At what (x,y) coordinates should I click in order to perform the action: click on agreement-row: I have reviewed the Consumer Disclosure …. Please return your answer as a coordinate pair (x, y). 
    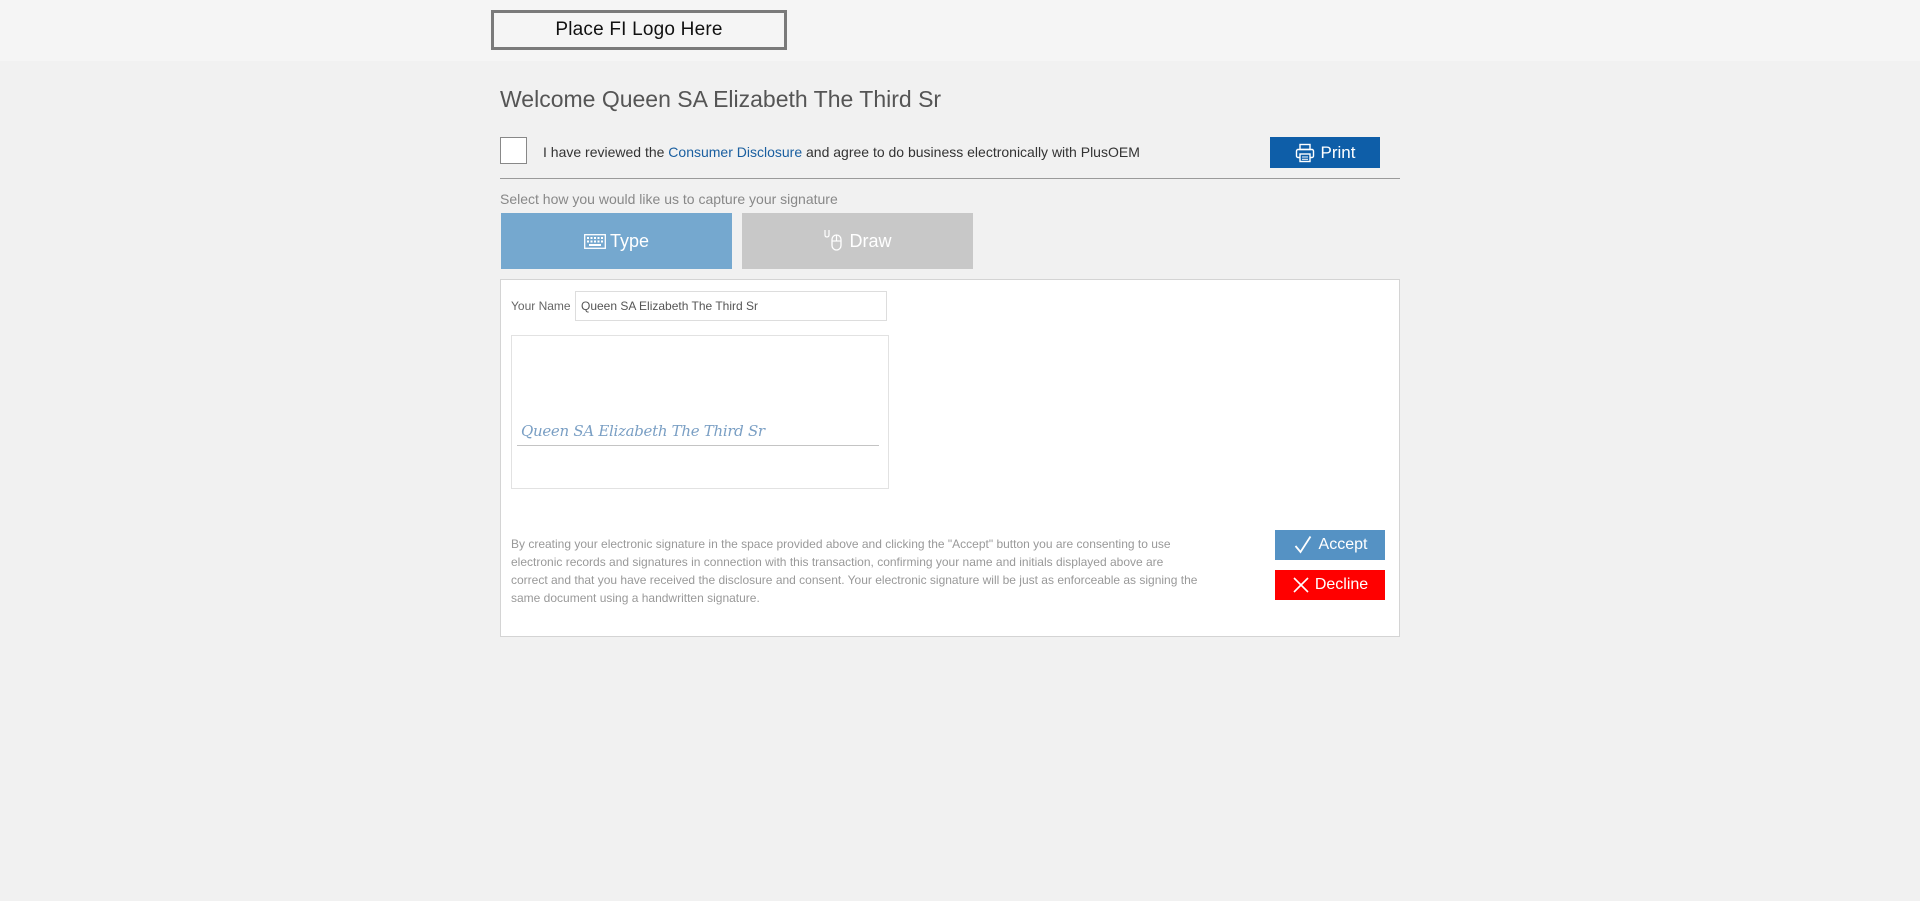
    Looking at the image, I should click on (950, 151).